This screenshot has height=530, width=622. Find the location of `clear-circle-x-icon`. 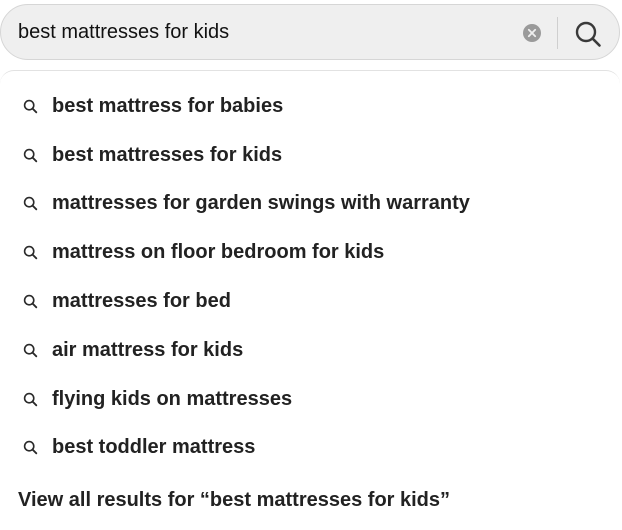

clear-circle-x-icon is located at coordinates (532, 33).